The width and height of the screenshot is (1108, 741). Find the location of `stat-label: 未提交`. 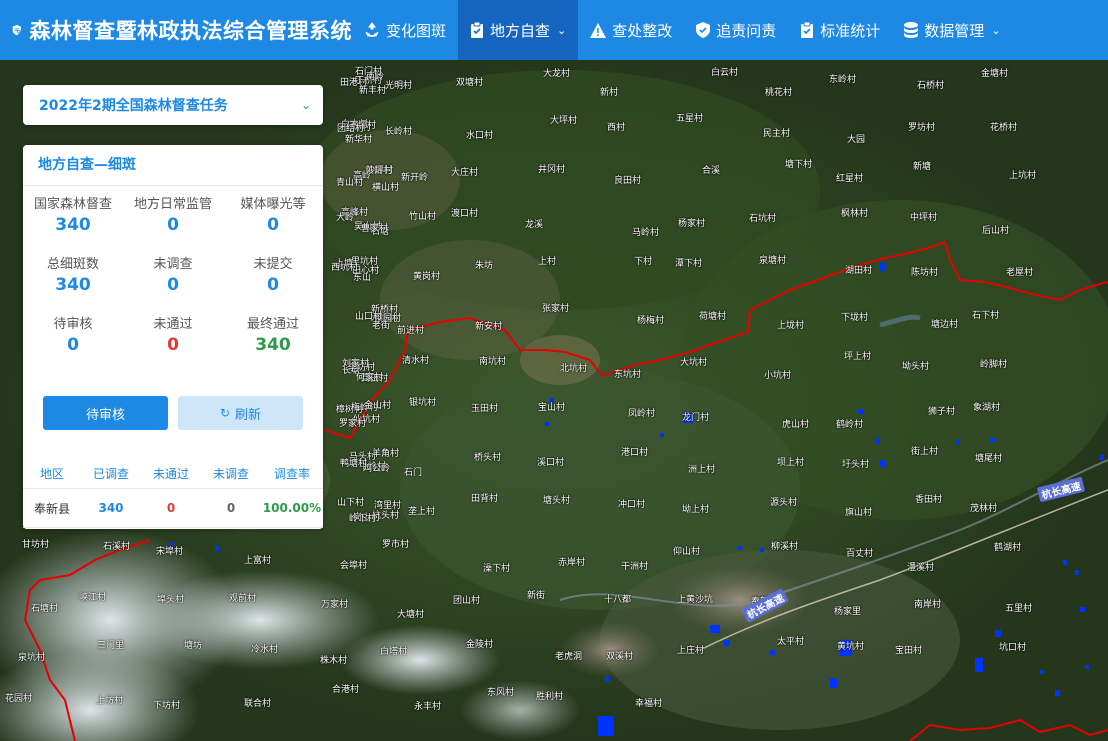

stat-label: 未提交 is located at coordinates (273, 264).